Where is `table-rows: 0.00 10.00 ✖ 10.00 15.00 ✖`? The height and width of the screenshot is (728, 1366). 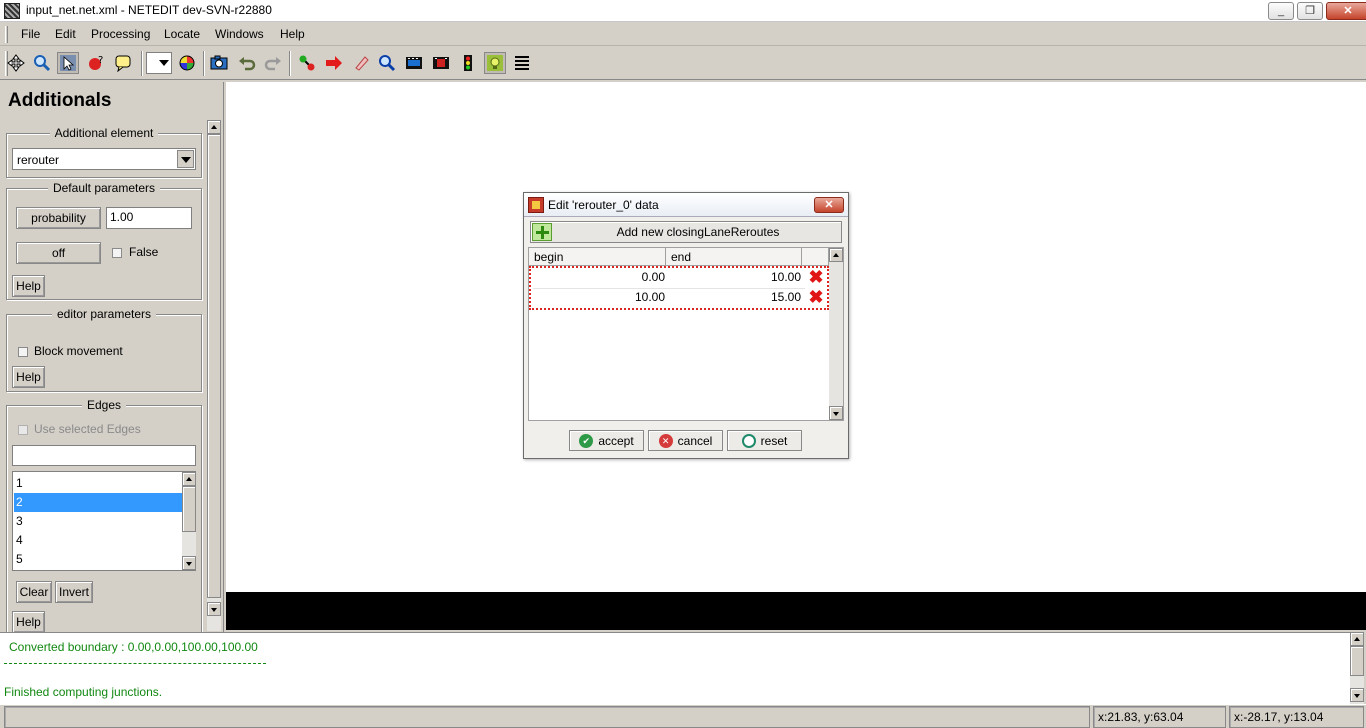
table-rows: 0.00 10.00 ✖ 10.00 15.00 ✖ is located at coordinates (679, 288).